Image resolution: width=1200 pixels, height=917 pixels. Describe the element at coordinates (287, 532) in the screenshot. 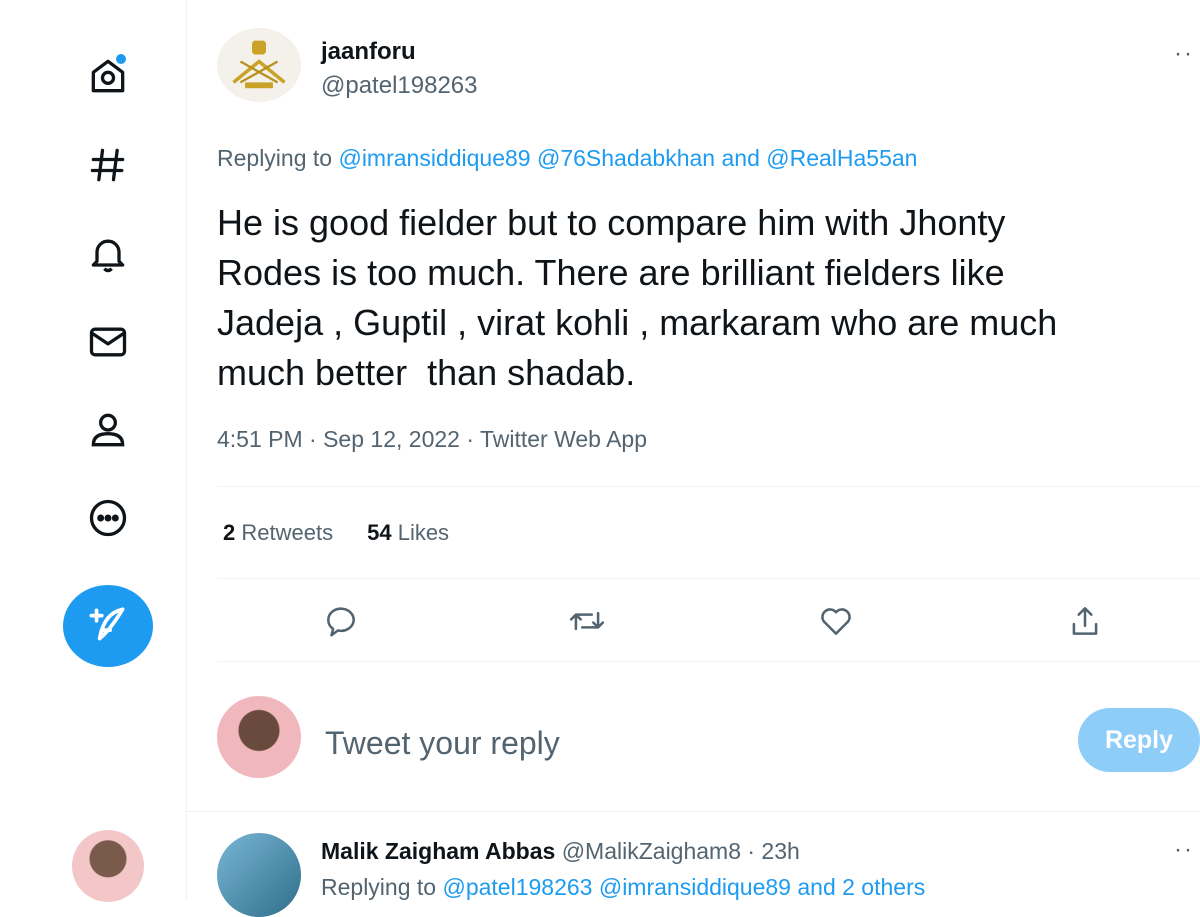

I see `retweets-label: Retweets` at that location.